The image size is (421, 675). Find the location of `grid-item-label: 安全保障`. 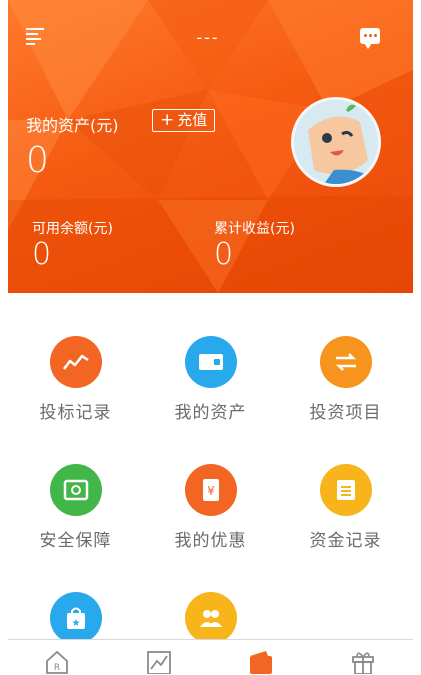

grid-item-label: 安全保障 is located at coordinates (75, 541).